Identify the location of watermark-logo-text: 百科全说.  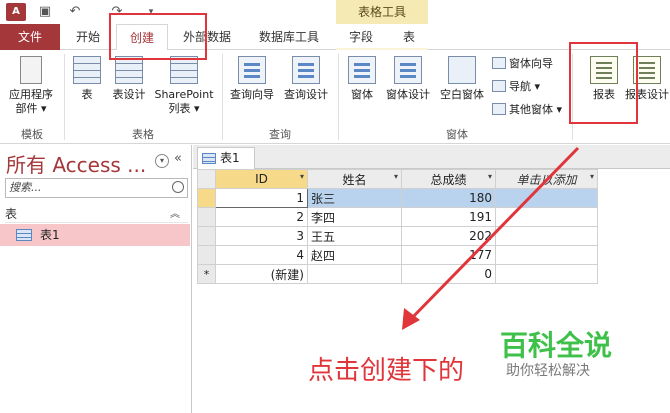
(556, 345).